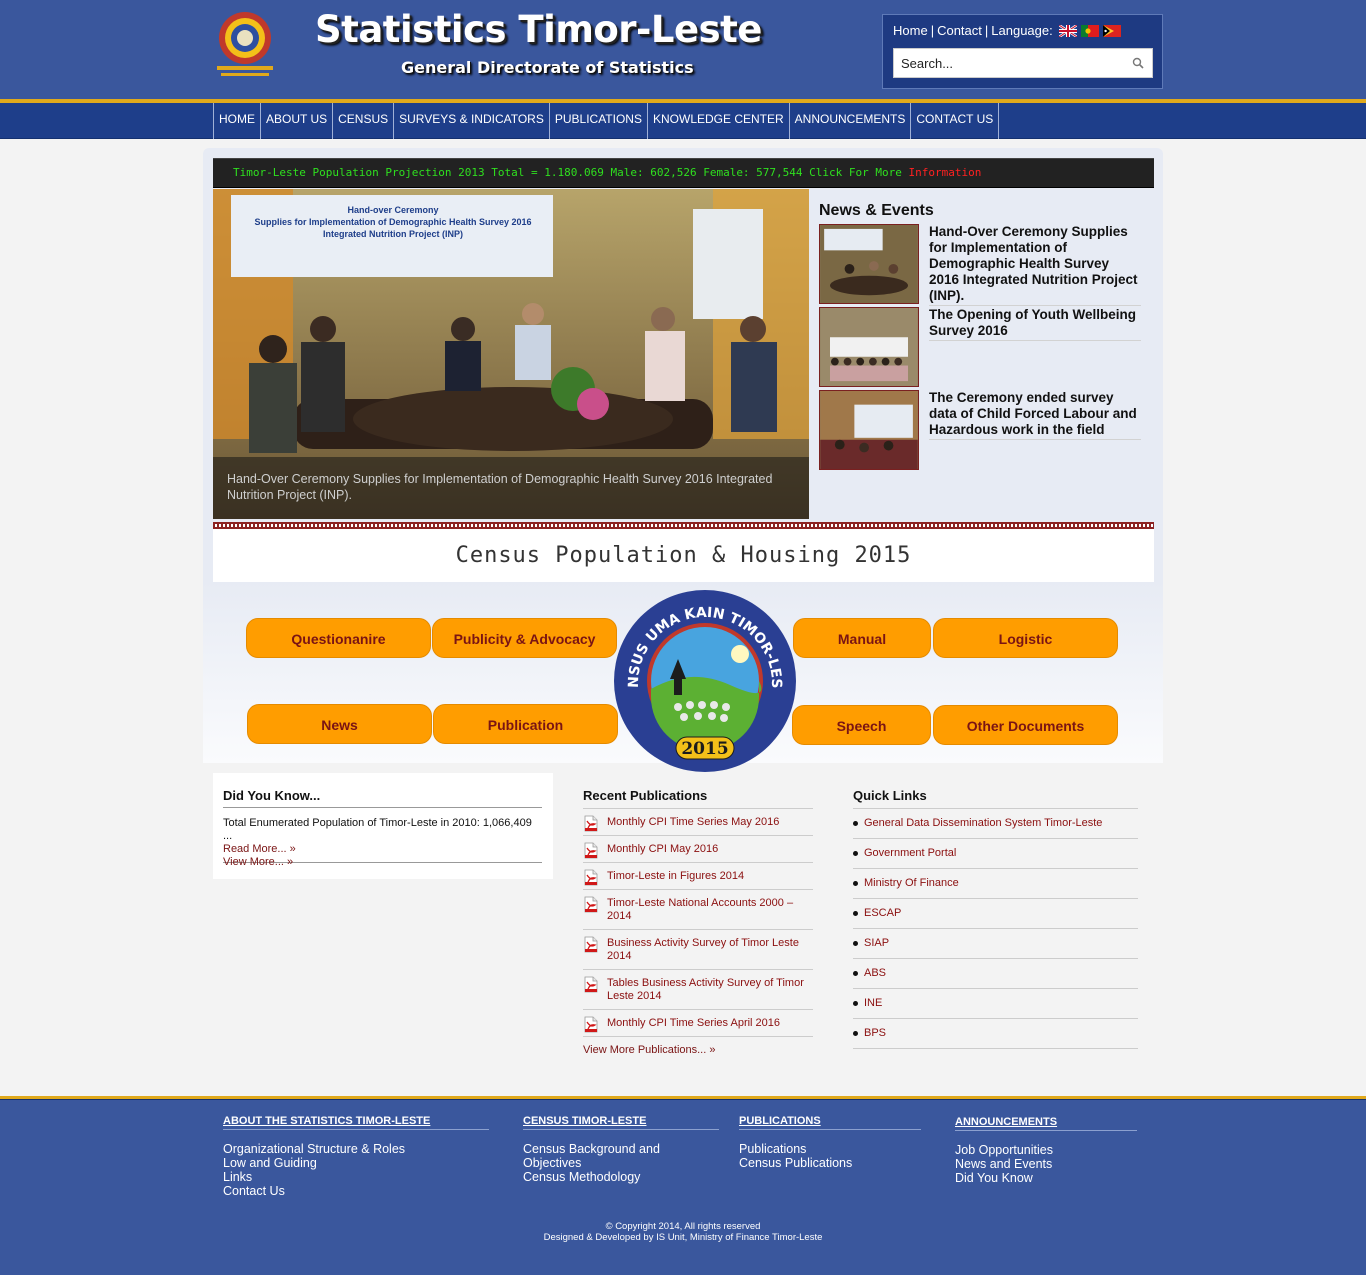 Image resolution: width=1366 pixels, height=1275 pixels. Describe the element at coordinates (1067, 30) in the screenshot. I see `english-flag-icon` at that location.